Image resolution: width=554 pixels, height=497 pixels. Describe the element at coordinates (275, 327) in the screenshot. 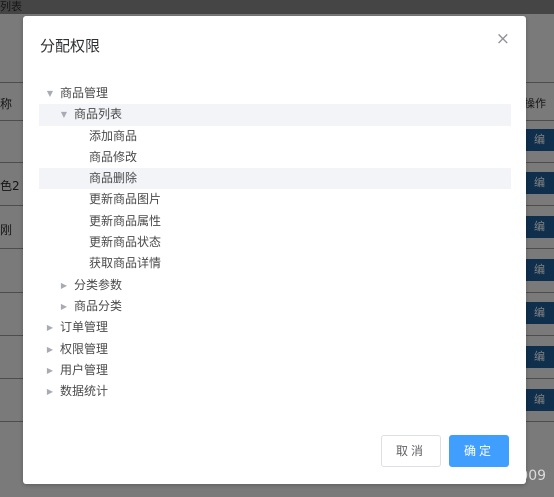

I see `tree-node-order-management: ▶ 订单管理` at that location.